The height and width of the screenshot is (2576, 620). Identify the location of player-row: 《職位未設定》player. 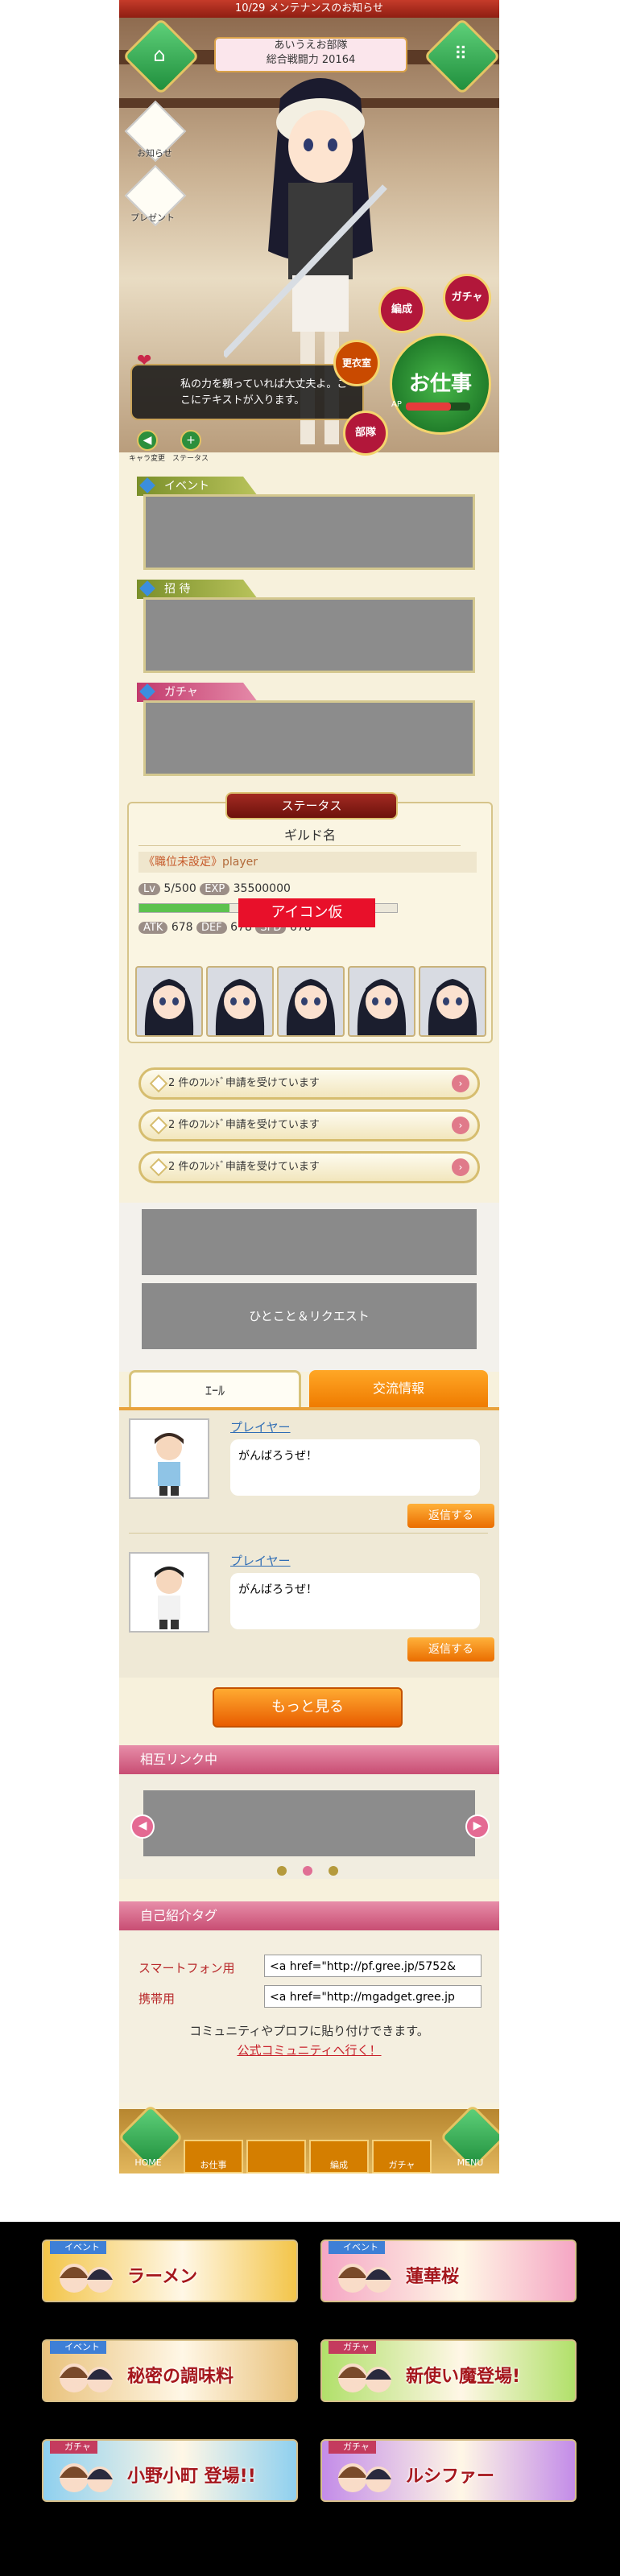
(307, 862).